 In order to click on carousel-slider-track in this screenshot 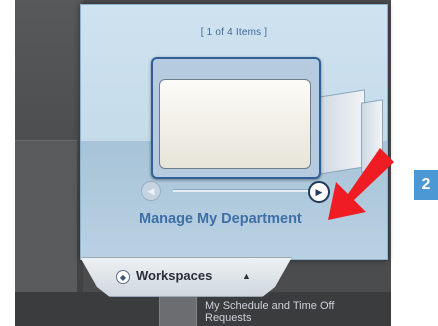, I will do `click(242, 190)`.